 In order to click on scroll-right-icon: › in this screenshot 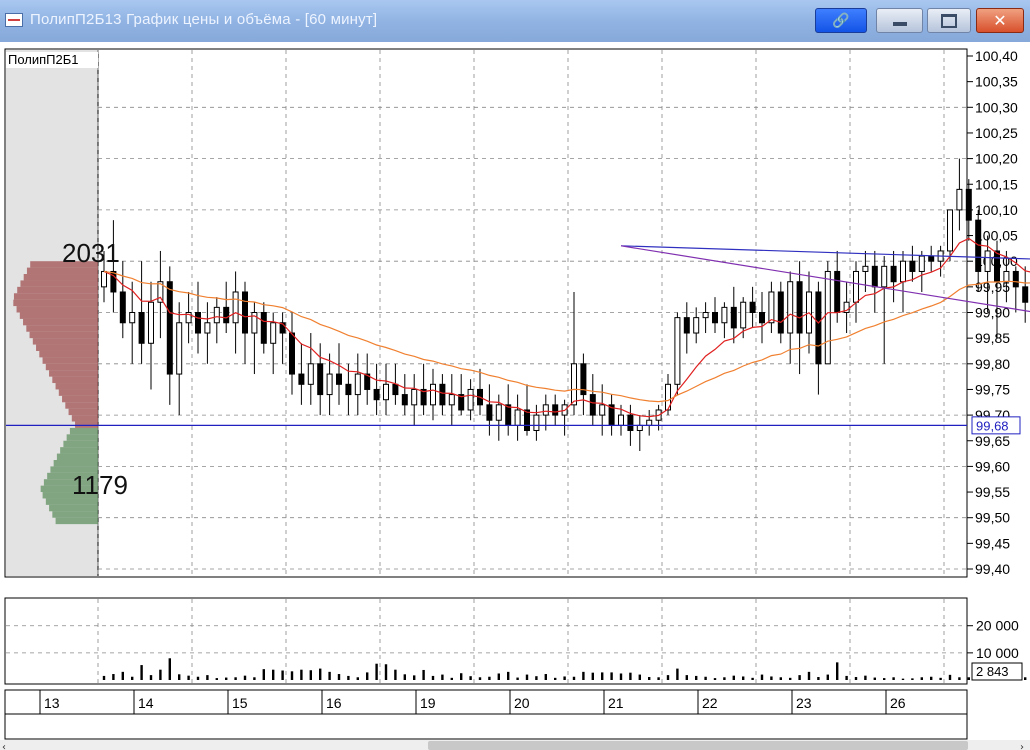, I will do `click(1022, 746)`.